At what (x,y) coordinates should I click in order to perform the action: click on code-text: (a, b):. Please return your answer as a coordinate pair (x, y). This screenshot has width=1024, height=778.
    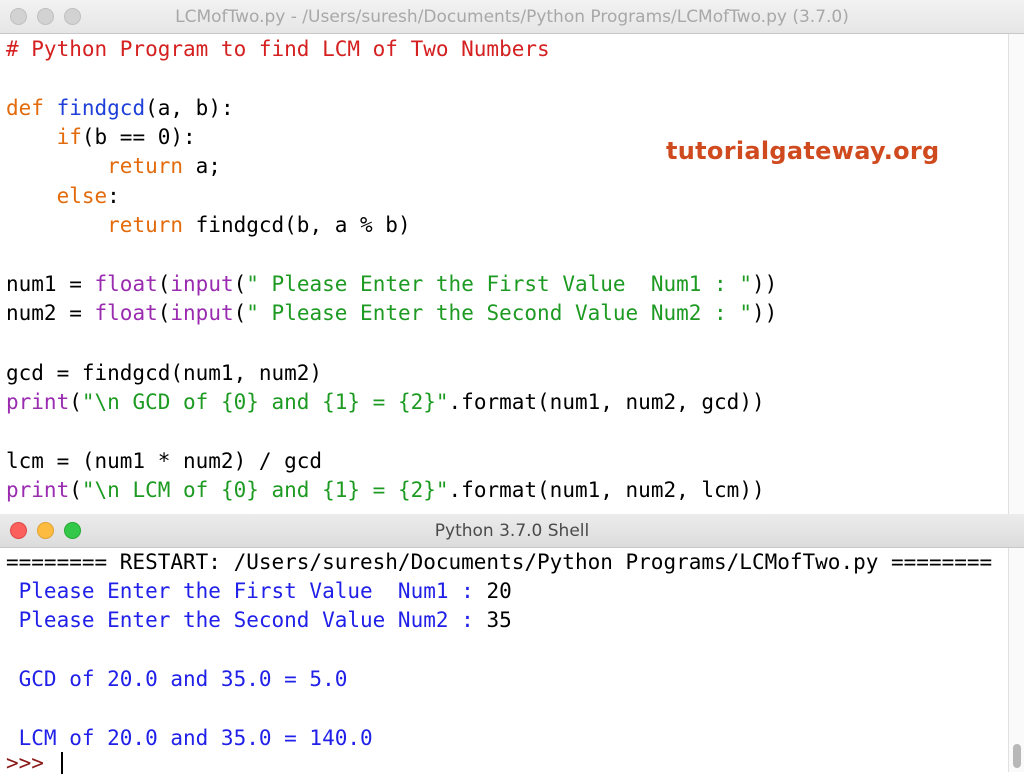
    Looking at the image, I should click on (189, 108).